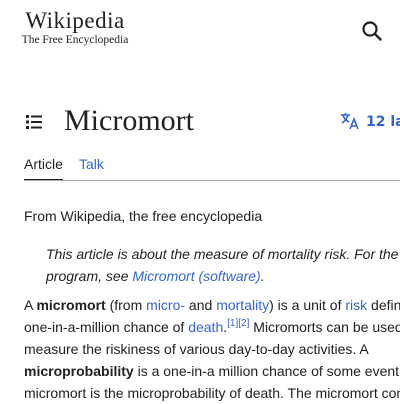 The height and width of the screenshot is (404, 400). What do you see at coordinates (91, 167) in the screenshot?
I see `tab-talk: Talk` at bounding box center [91, 167].